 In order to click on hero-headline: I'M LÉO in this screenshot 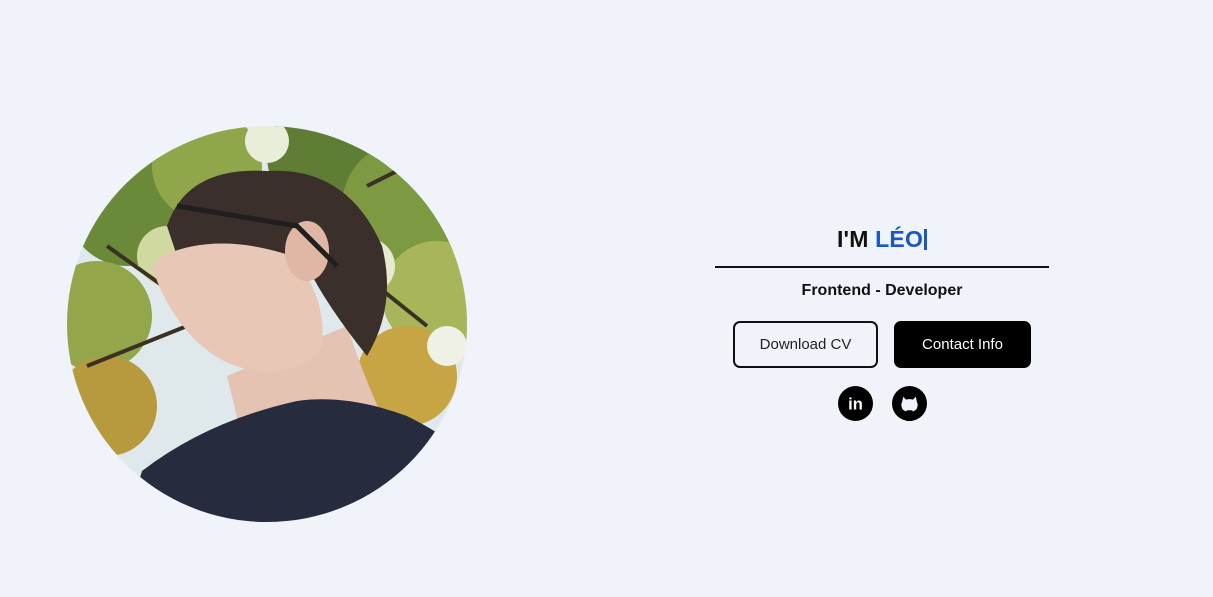, I will do `click(882, 239)`.